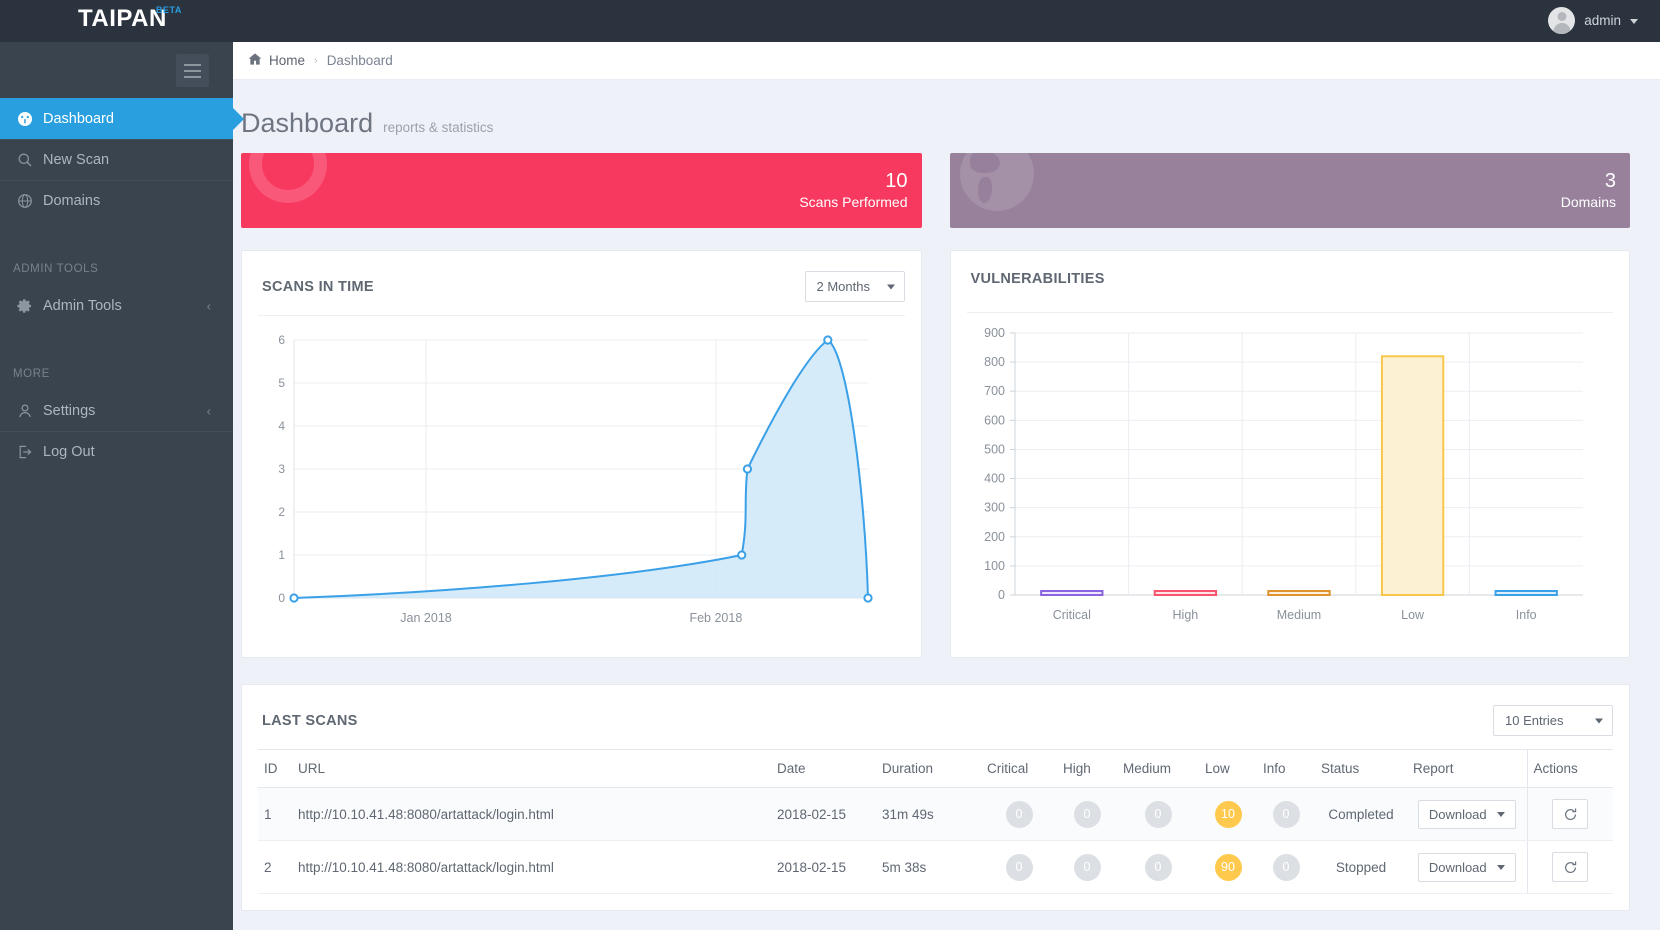  What do you see at coordinates (946, 116) in the screenshot?
I see `page-header: Dashboard reports & statistics` at bounding box center [946, 116].